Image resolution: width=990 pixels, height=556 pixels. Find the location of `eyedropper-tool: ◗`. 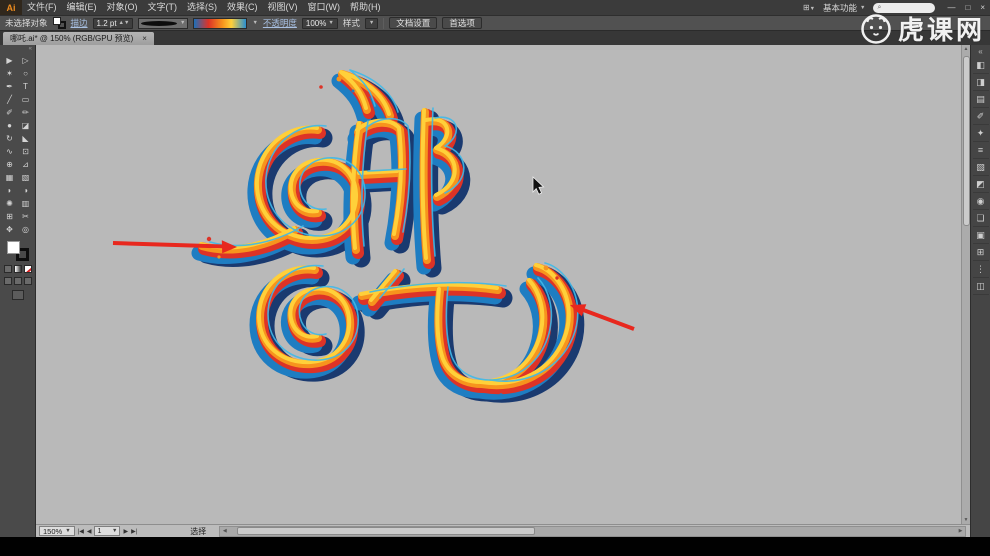

eyedropper-tool: ◗ is located at coordinates (10, 190).